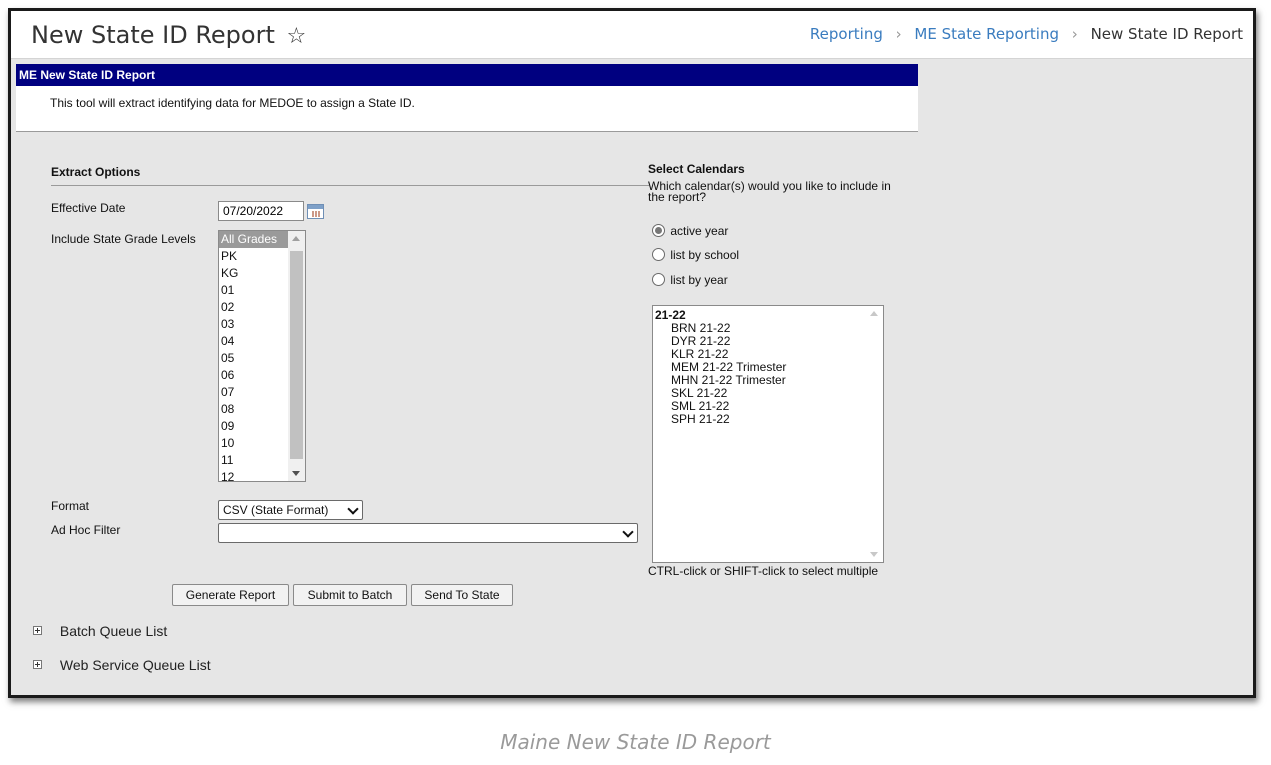 Image resolution: width=1271 pixels, height=765 pixels. I want to click on figure-caption: Maine New State ID Report, so click(635, 742).